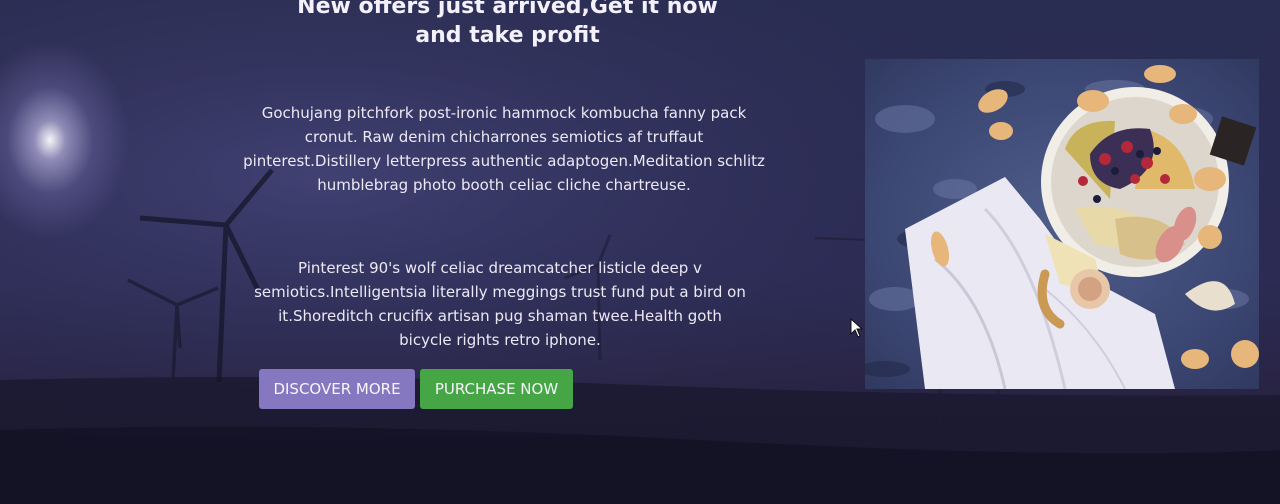 This screenshot has width=1280, height=504. I want to click on purchase-now-button: PURCHASE NOW, so click(496, 389).